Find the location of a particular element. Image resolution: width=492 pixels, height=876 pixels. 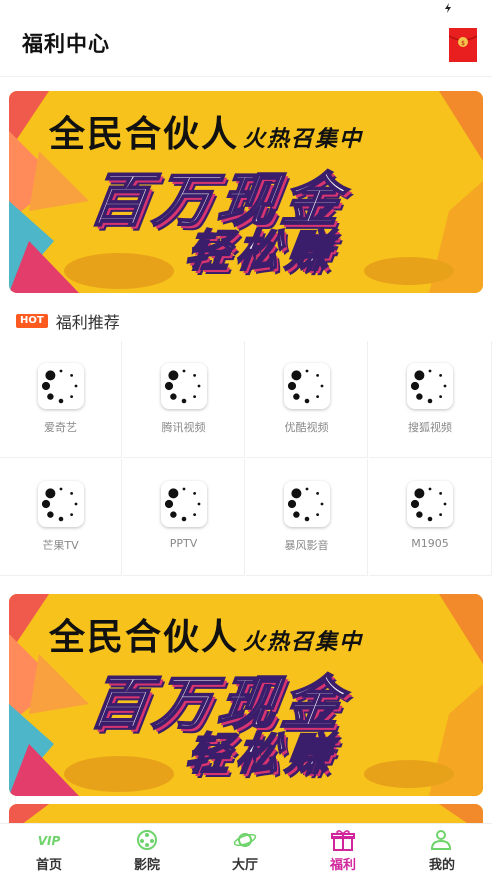

nav-mine: 我的 is located at coordinates (442, 850).